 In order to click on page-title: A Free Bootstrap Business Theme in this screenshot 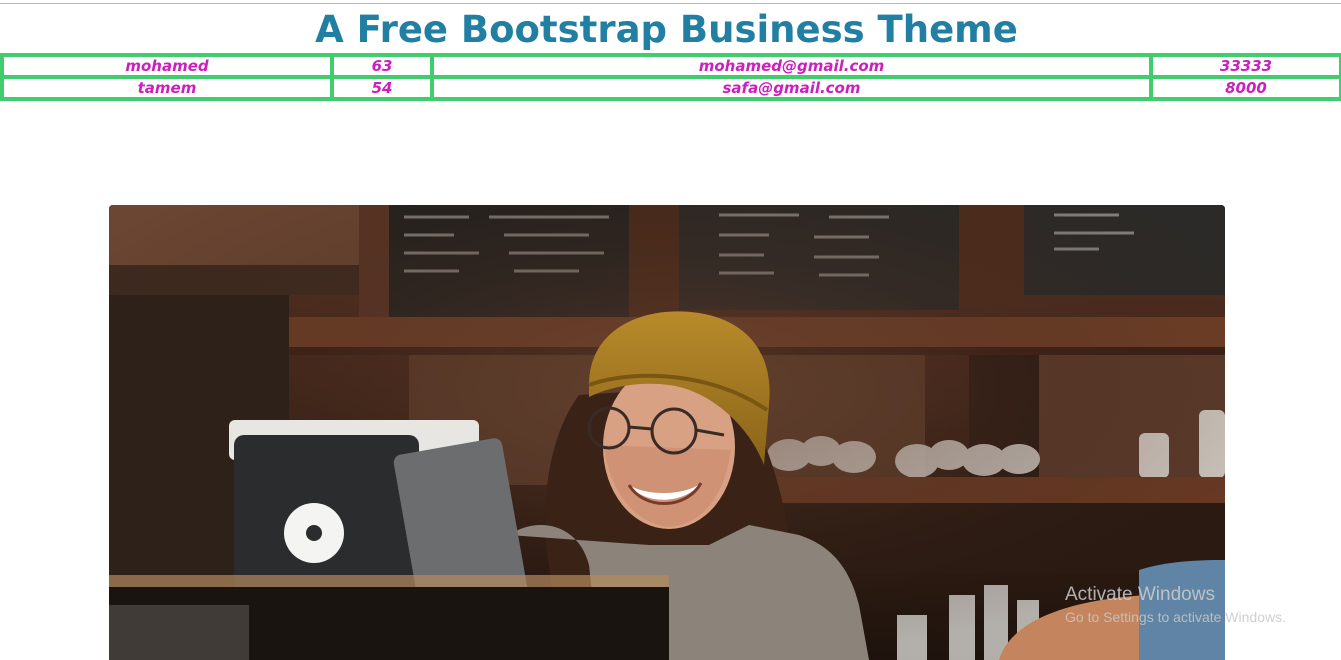, I will do `click(666, 29)`.